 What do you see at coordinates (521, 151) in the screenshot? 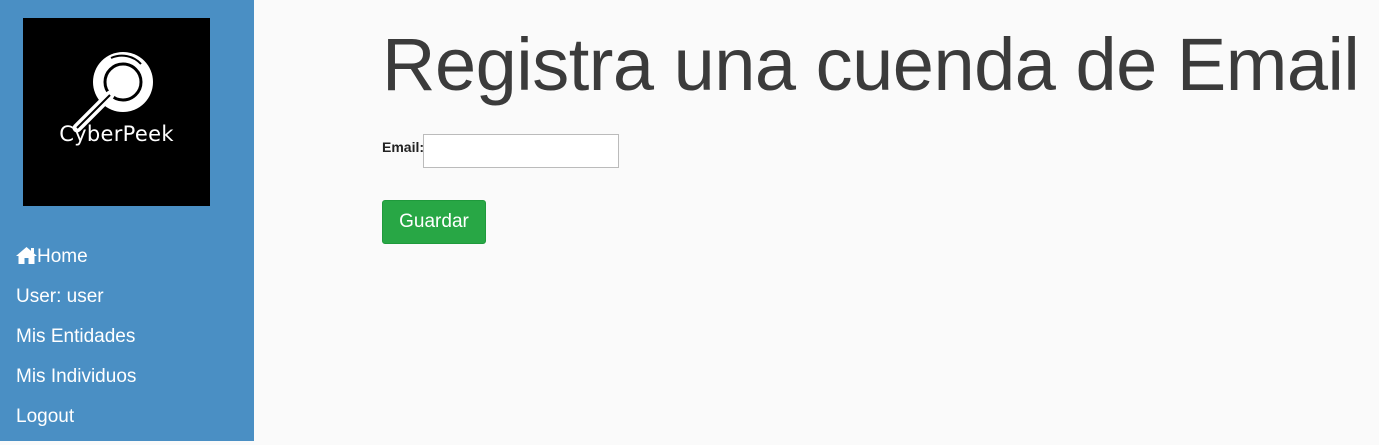
I see `email-field` at bounding box center [521, 151].